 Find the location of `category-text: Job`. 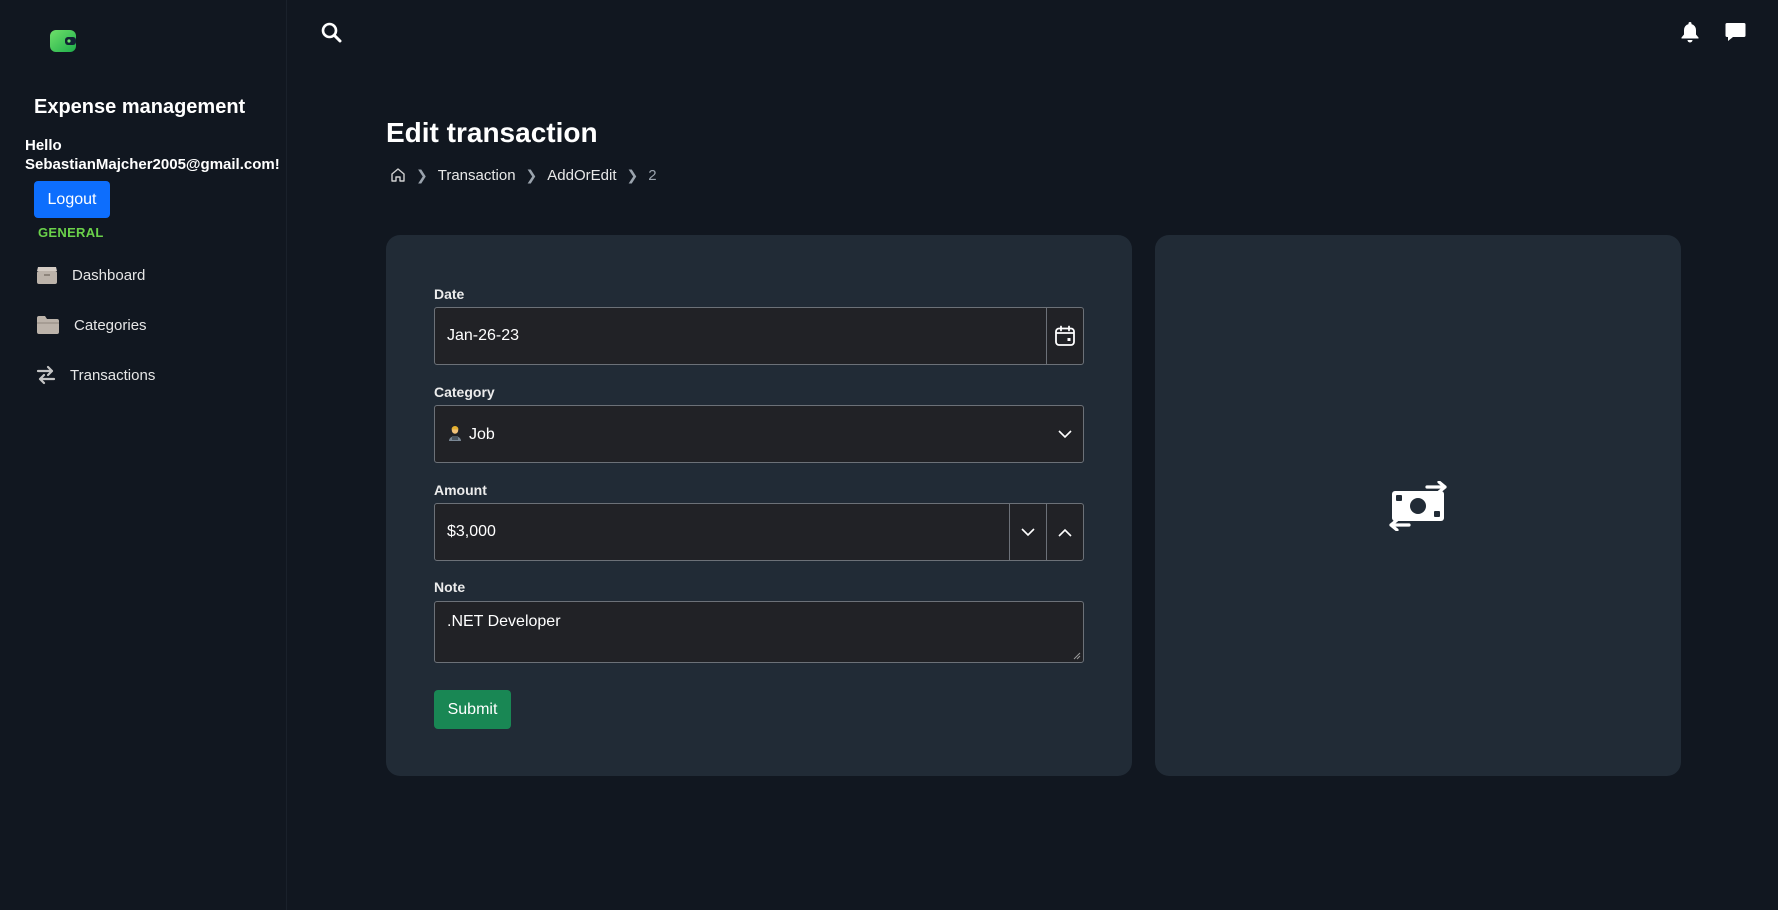

category-text: Job is located at coordinates (482, 434).